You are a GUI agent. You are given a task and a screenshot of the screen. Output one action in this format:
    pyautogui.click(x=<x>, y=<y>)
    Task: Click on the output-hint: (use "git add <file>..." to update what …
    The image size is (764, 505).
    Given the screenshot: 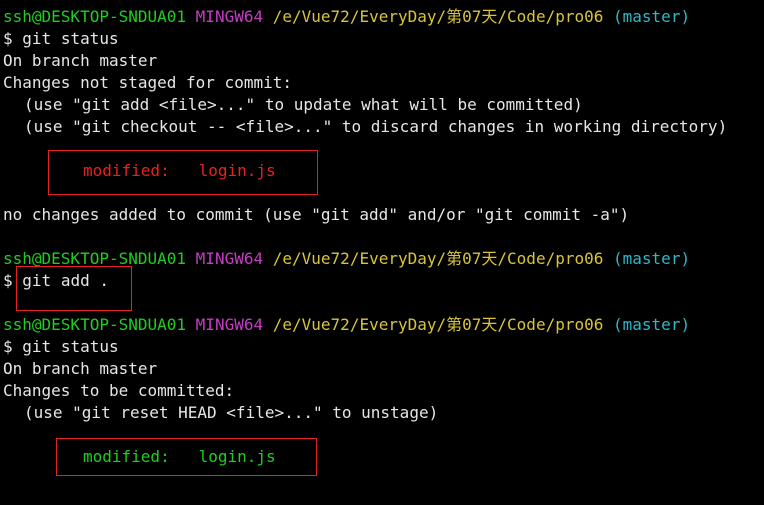 What is the action you would take?
    pyautogui.click(x=303, y=104)
    